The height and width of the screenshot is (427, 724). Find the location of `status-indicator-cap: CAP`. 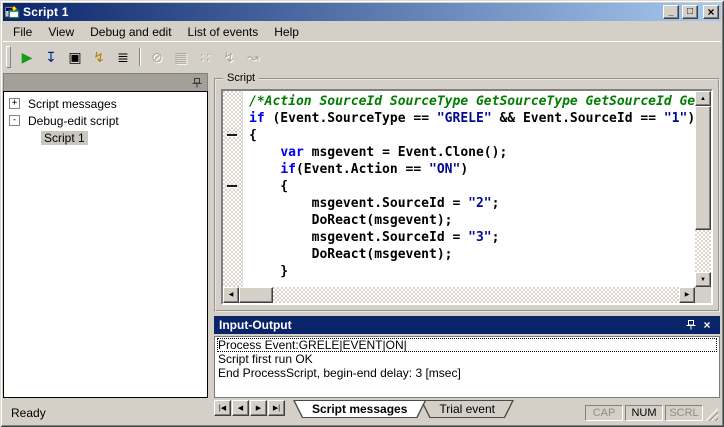

status-indicator-cap: CAP is located at coordinates (604, 412).